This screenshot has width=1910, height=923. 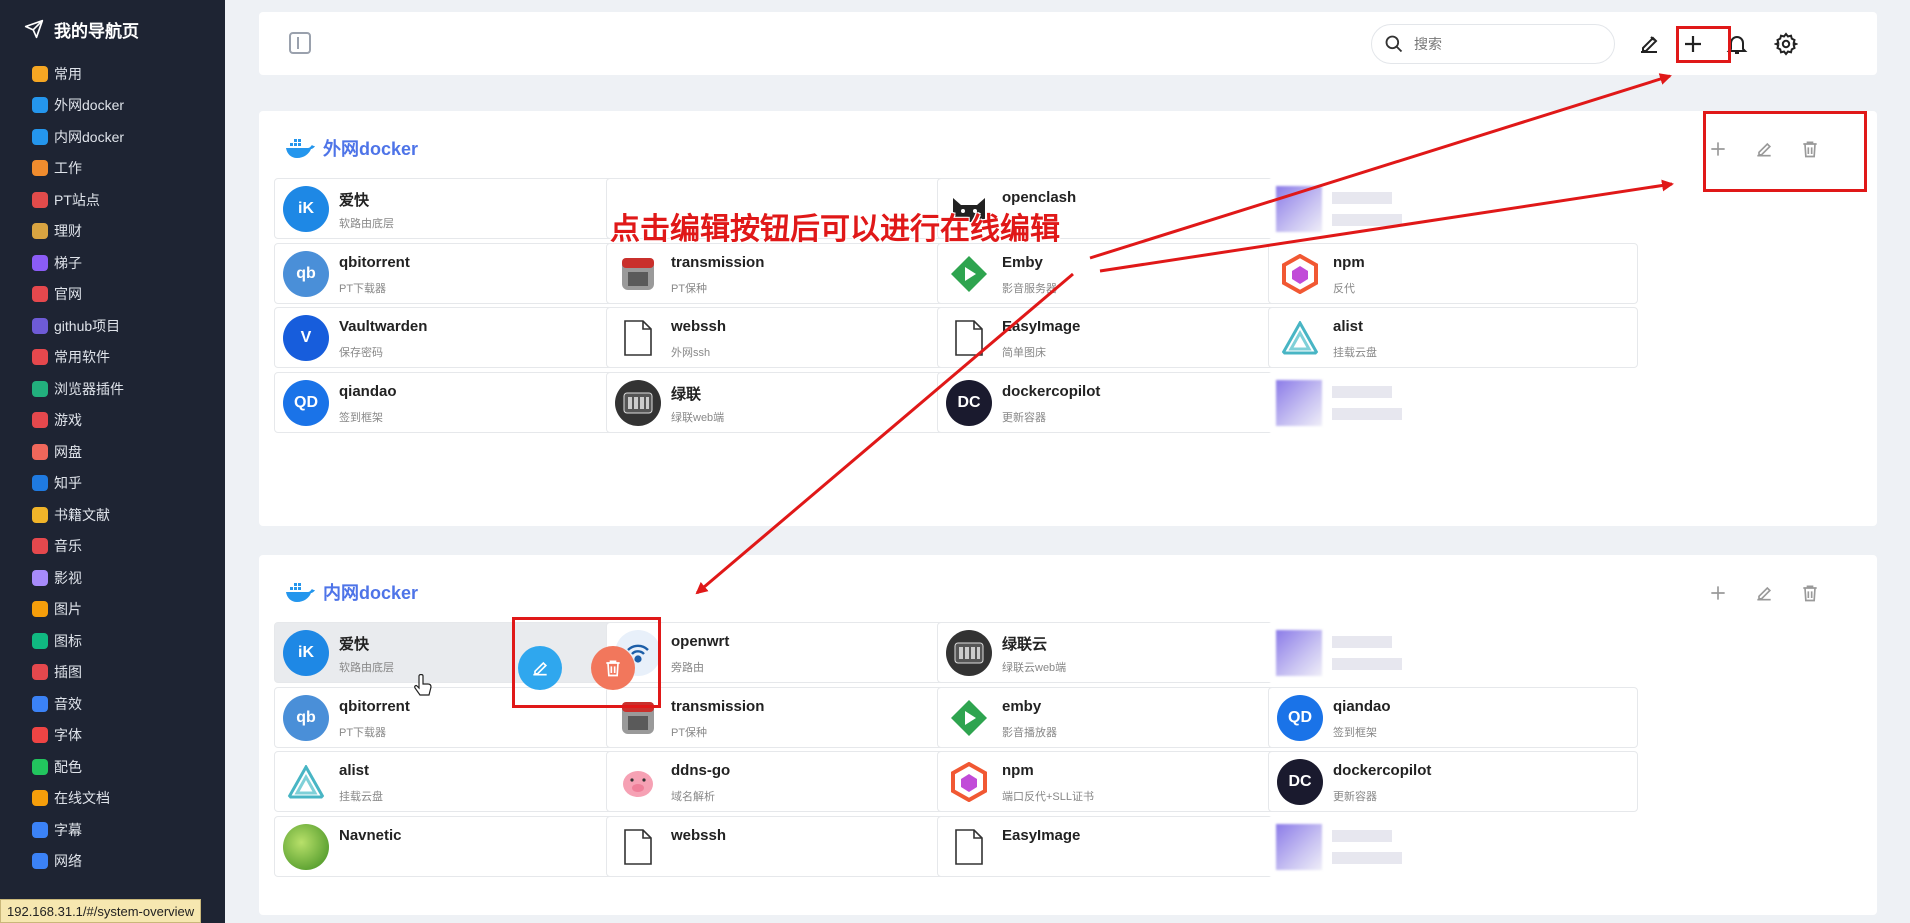 What do you see at coordinates (459, 273) in the screenshot?
I see `app-card: qb qbitorrent PT下载器` at bounding box center [459, 273].